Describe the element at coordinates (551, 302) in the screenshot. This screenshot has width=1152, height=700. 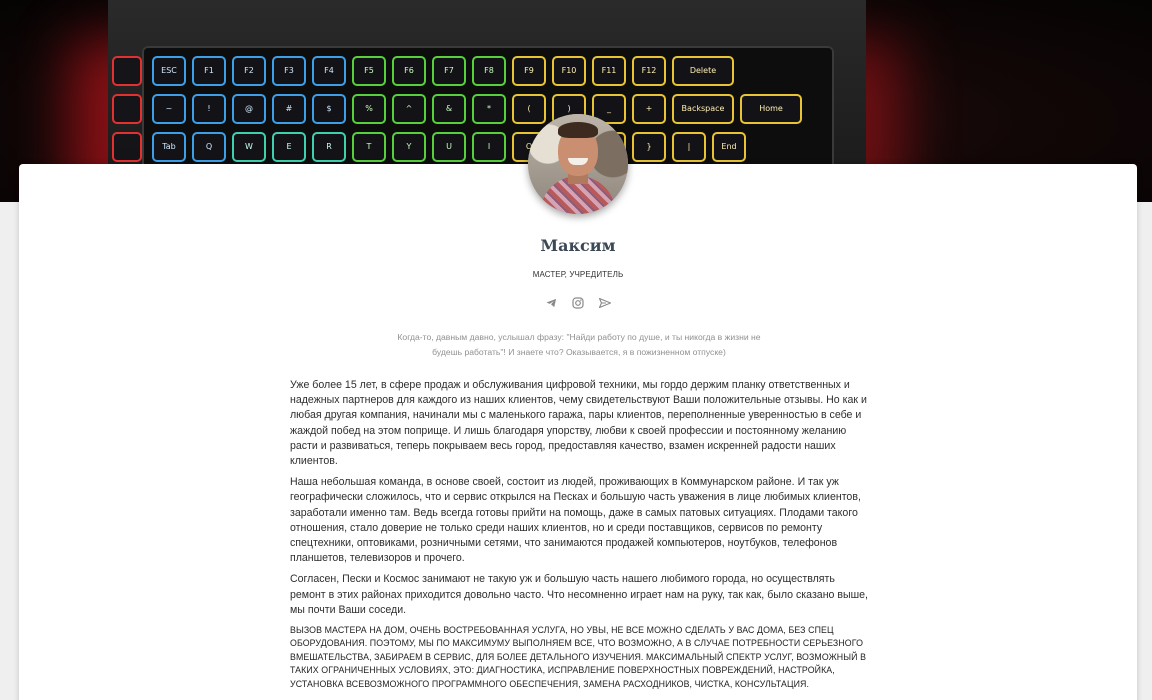
I see `telegram-icon` at that location.